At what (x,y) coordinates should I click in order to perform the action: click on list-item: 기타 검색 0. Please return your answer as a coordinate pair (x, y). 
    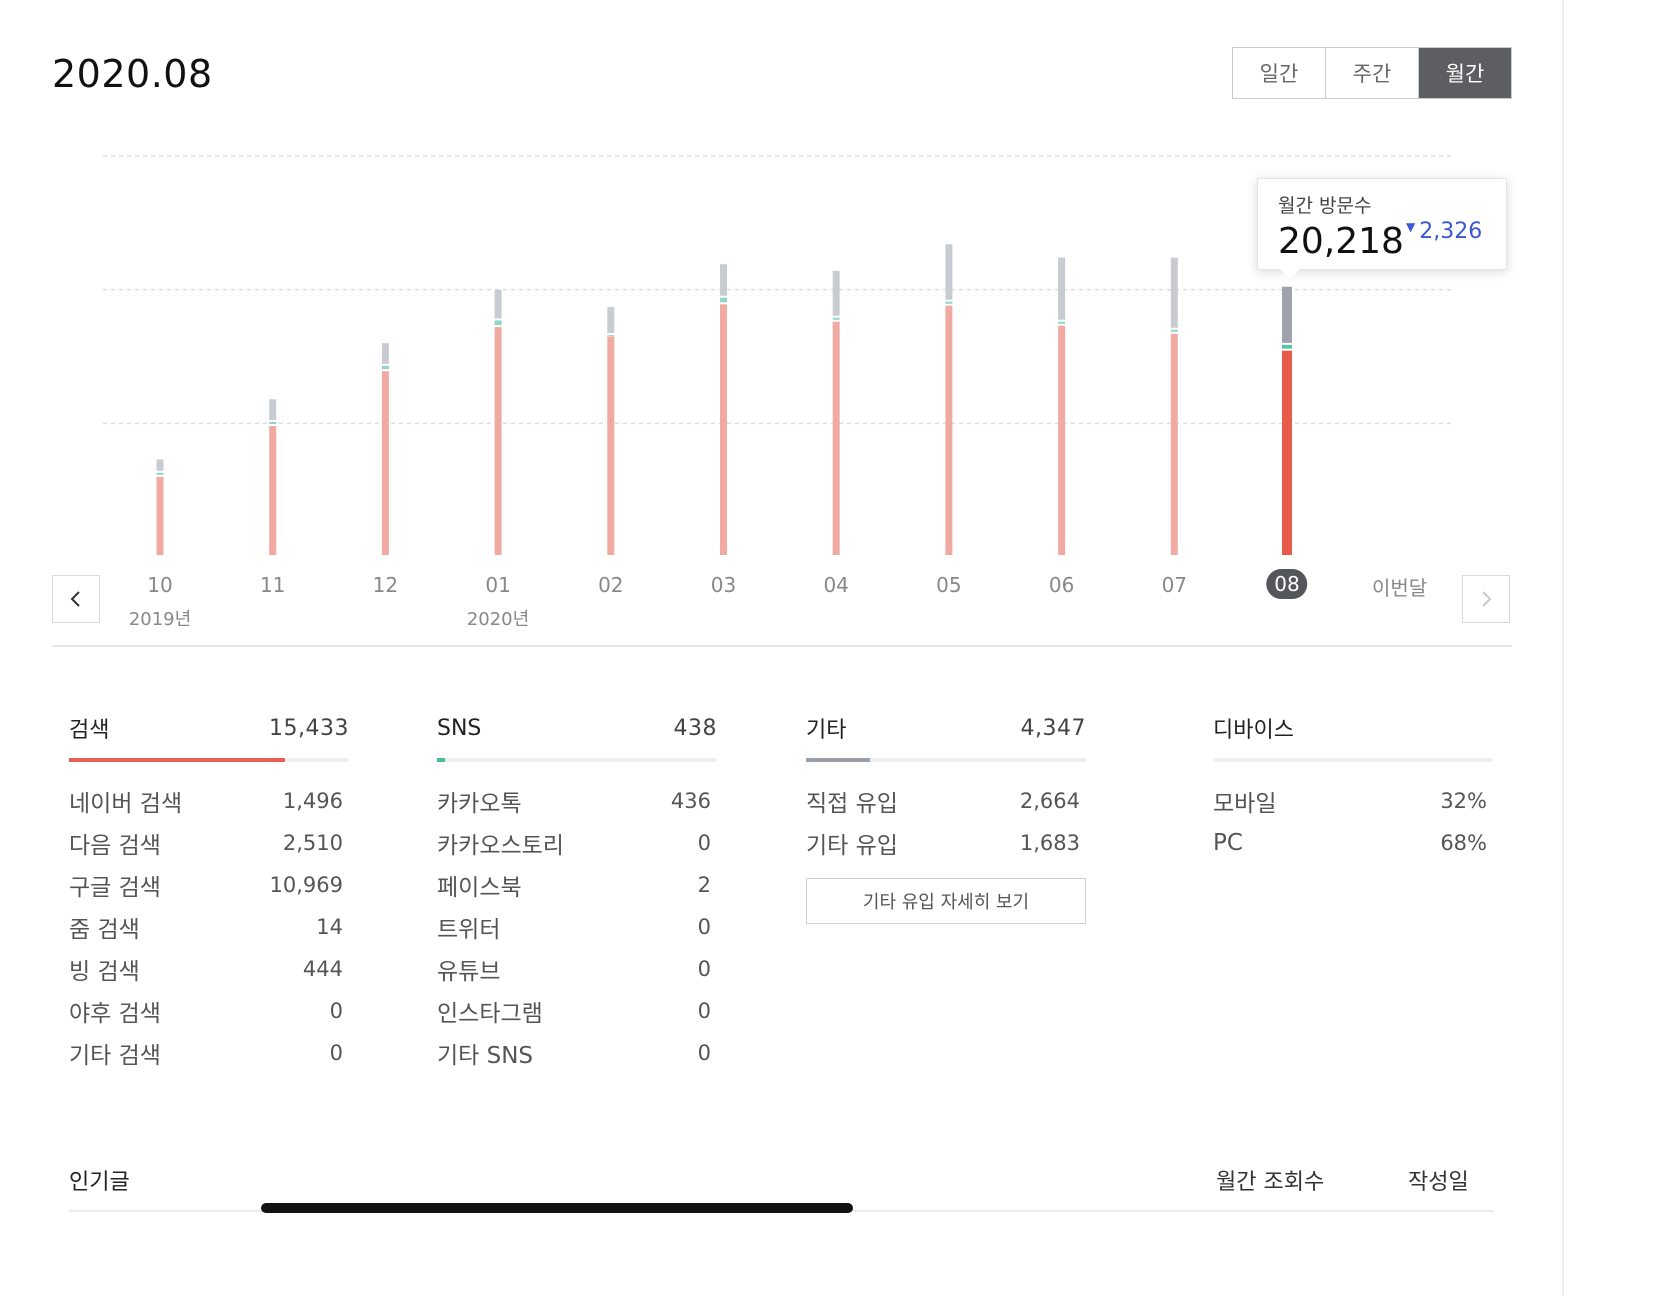
    Looking at the image, I should click on (209, 1053).